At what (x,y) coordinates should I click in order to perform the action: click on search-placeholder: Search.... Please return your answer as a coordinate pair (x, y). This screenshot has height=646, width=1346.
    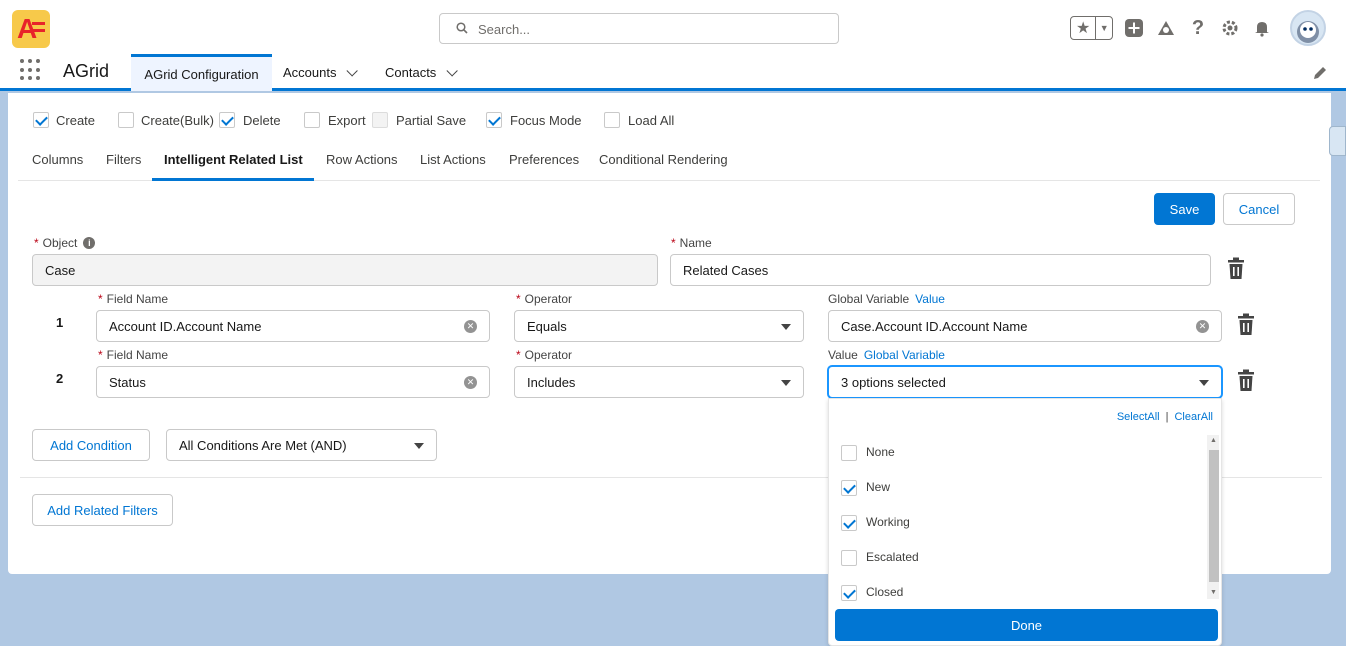
    Looking at the image, I should click on (504, 29).